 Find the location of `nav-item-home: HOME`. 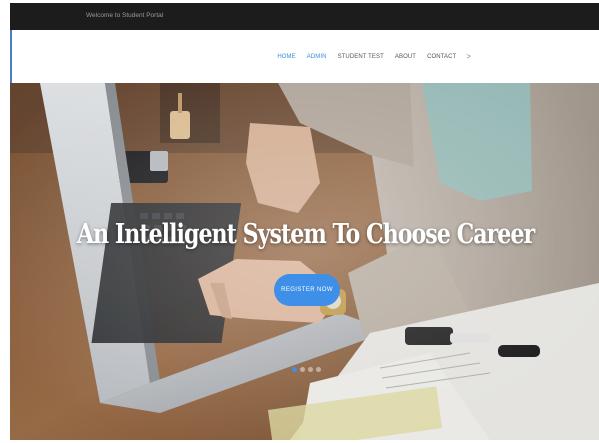

nav-item-home: HOME is located at coordinates (286, 57).